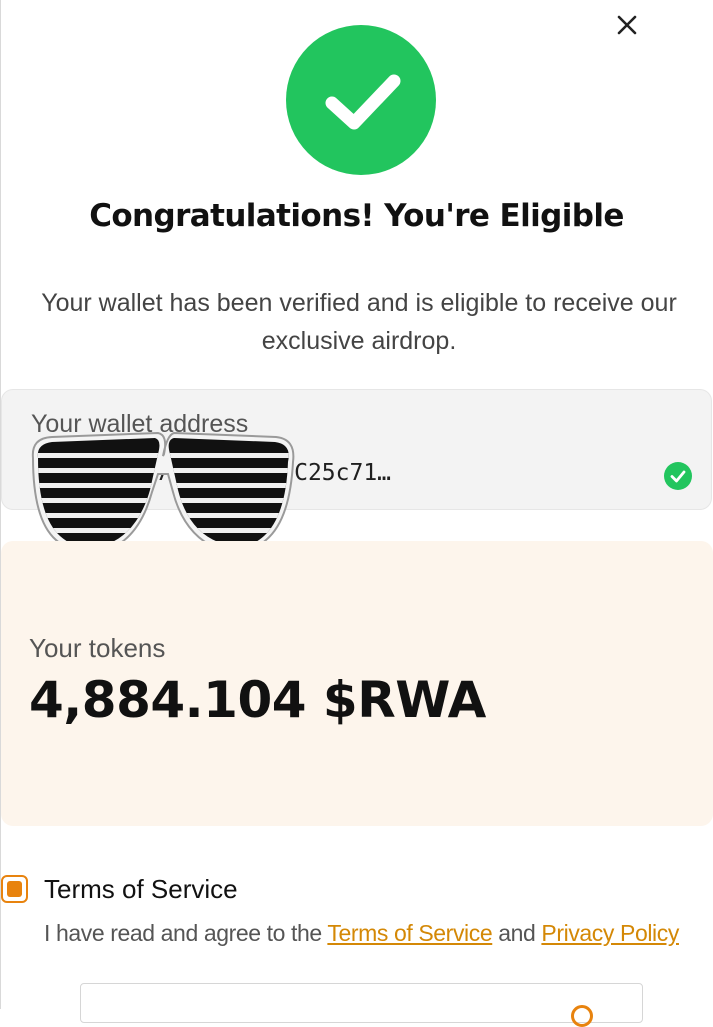 This screenshot has width=713, height=1027. Describe the element at coordinates (163, 493) in the screenshot. I see `shutter-shades-sticker` at that location.